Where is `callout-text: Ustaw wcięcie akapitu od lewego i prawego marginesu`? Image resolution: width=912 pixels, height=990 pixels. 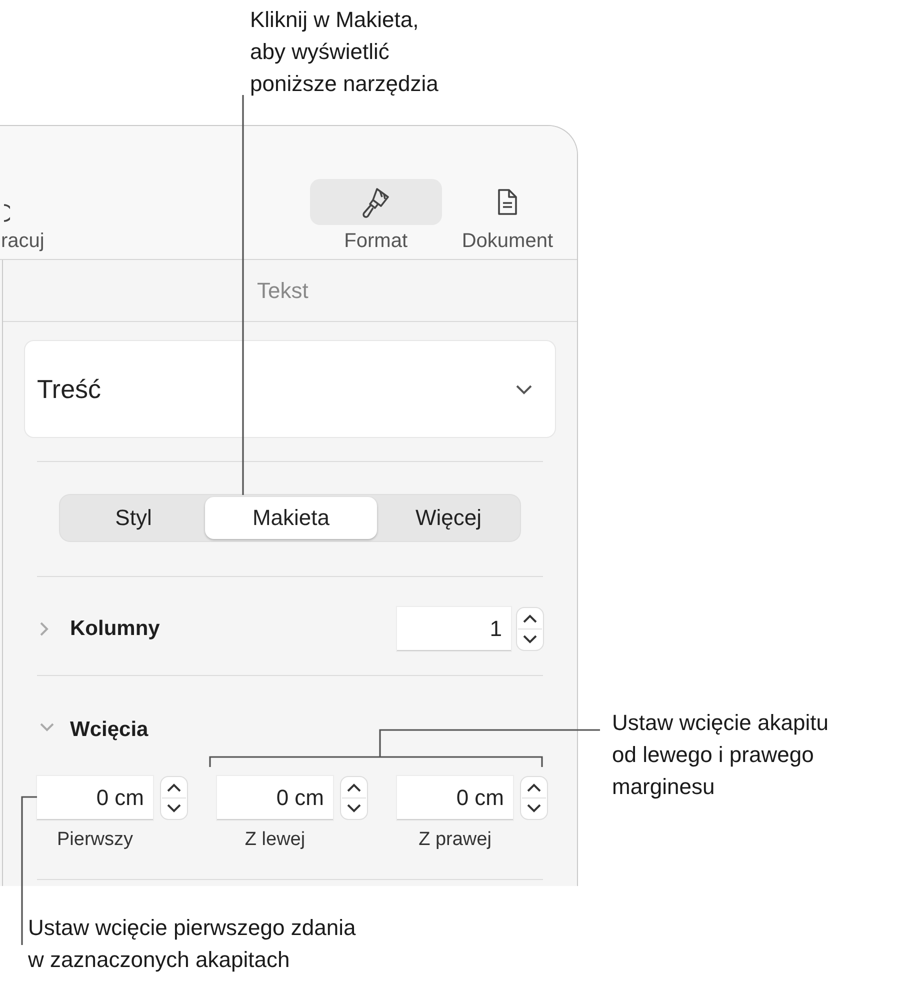
callout-text: Ustaw wcięcie akapitu od lewego i prawego marginesu is located at coordinates (720, 755).